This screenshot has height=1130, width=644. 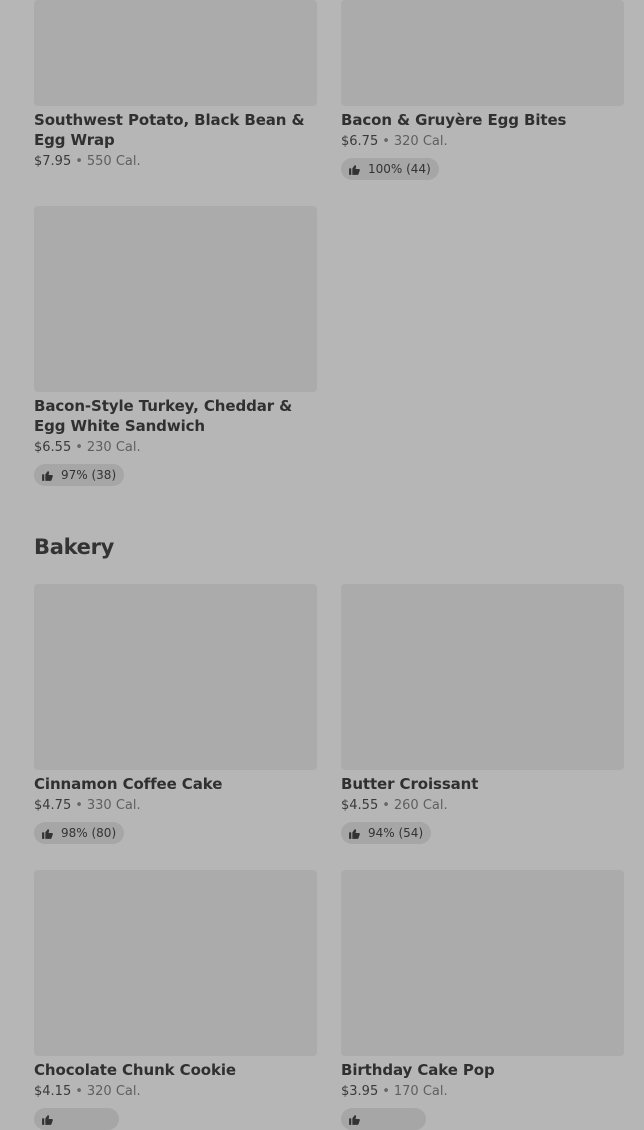 What do you see at coordinates (399, 169) in the screenshot?
I see `rating-text: 100% (44)` at bounding box center [399, 169].